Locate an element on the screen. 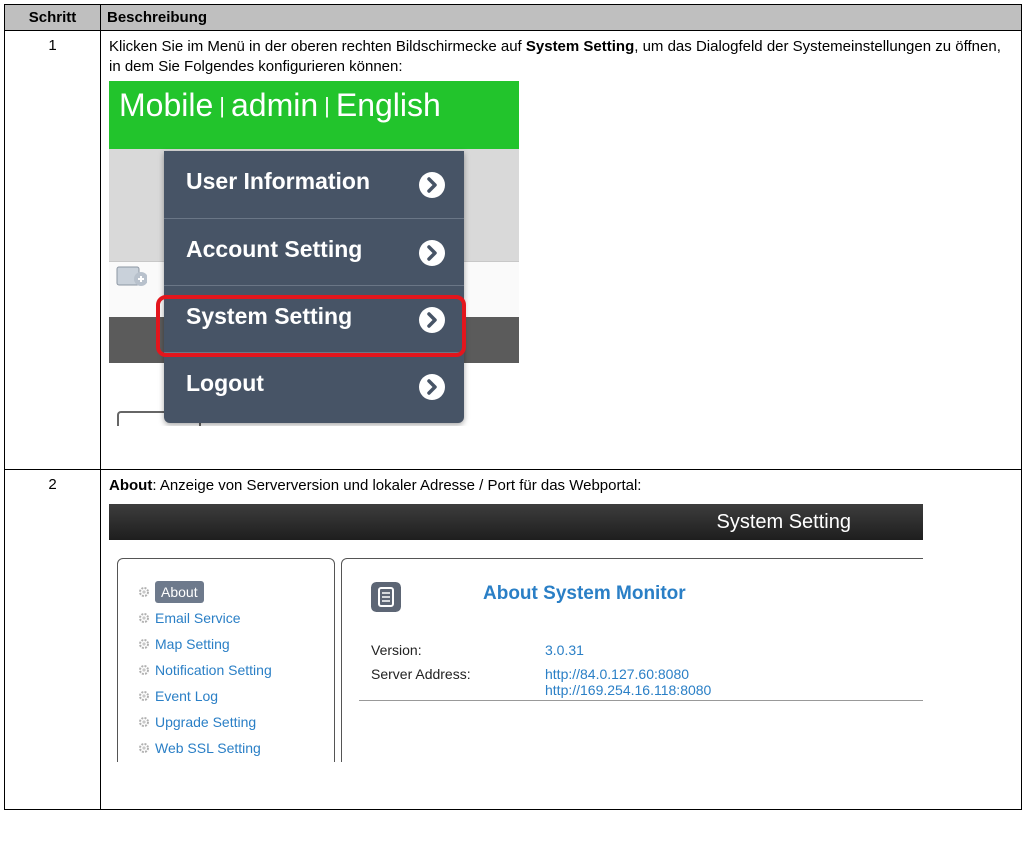 Image resolution: width=1026 pixels, height=851 pixels. nav-item-map-setting: Map Setting is located at coordinates (204, 646).